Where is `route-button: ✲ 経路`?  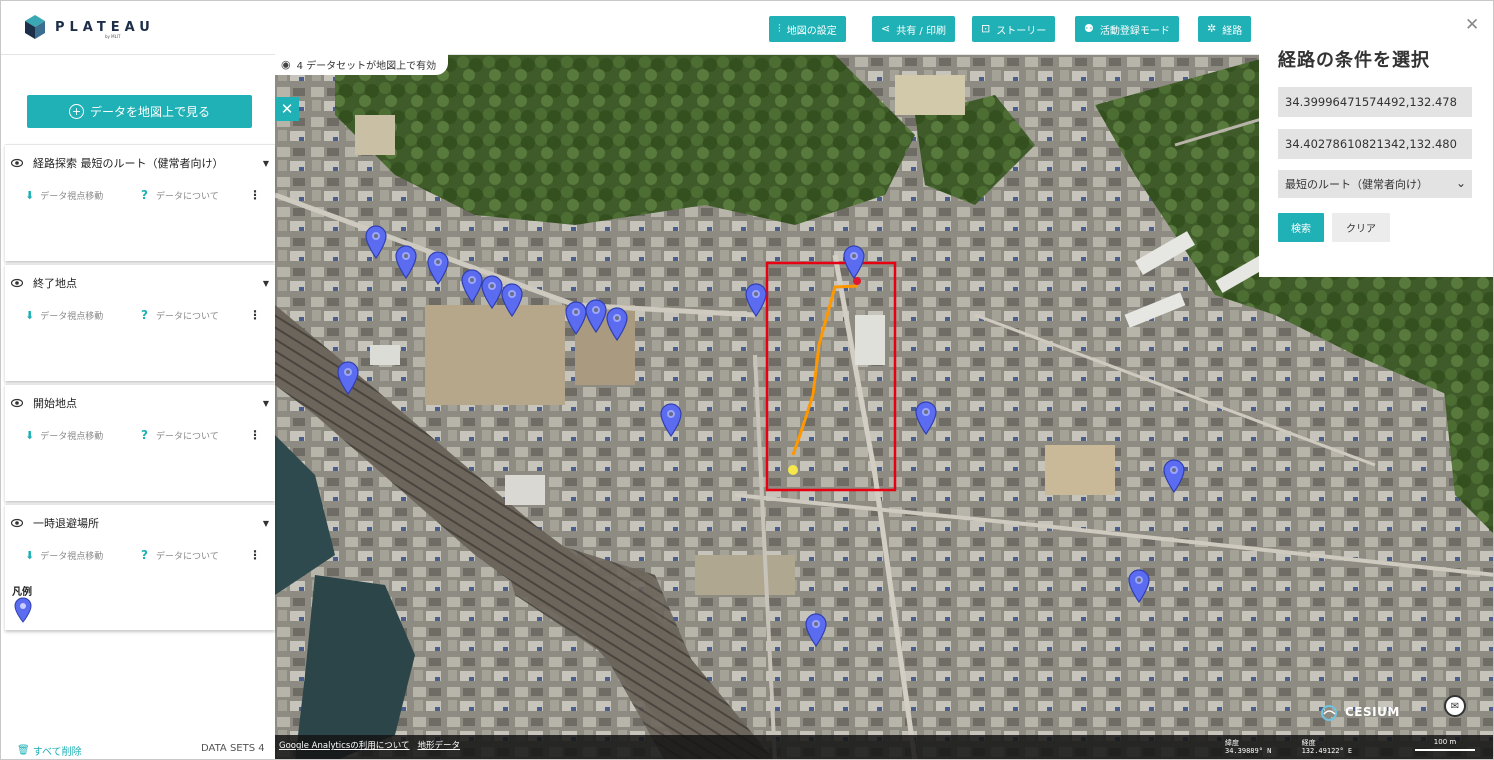 route-button: ✲ 経路 is located at coordinates (1225, 29).